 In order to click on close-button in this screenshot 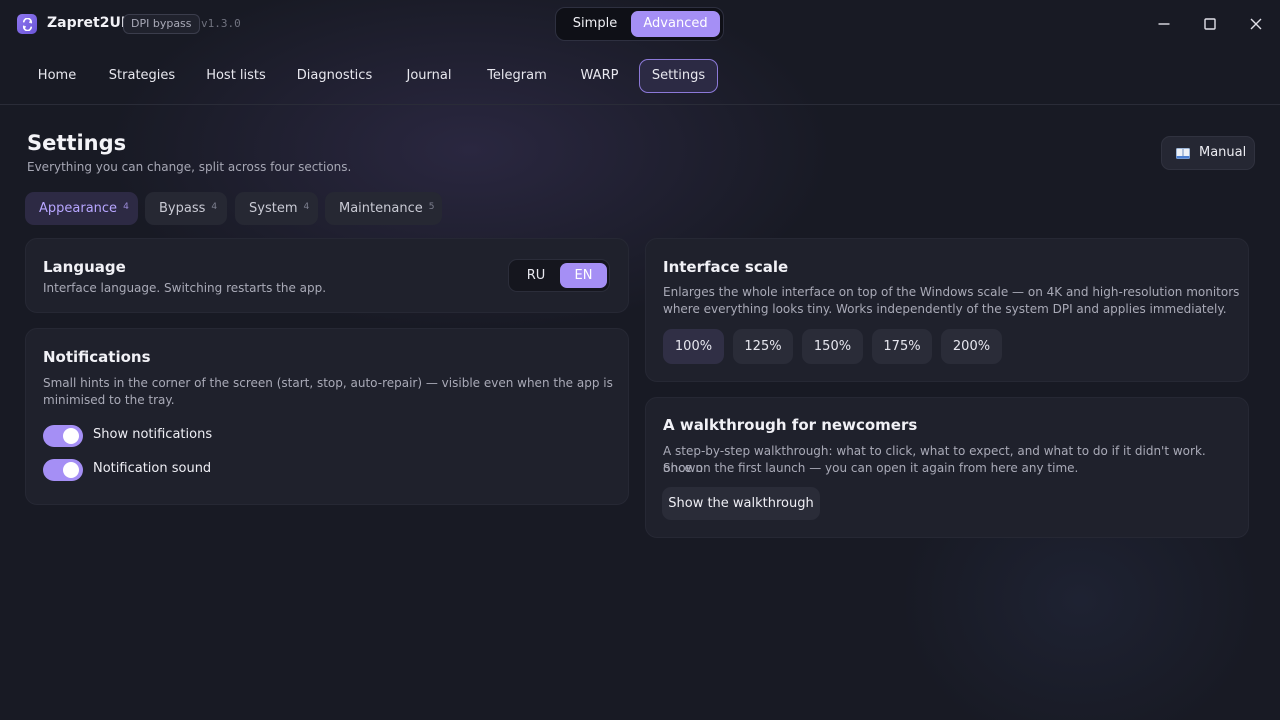, I will do `click(1256, 24)`.